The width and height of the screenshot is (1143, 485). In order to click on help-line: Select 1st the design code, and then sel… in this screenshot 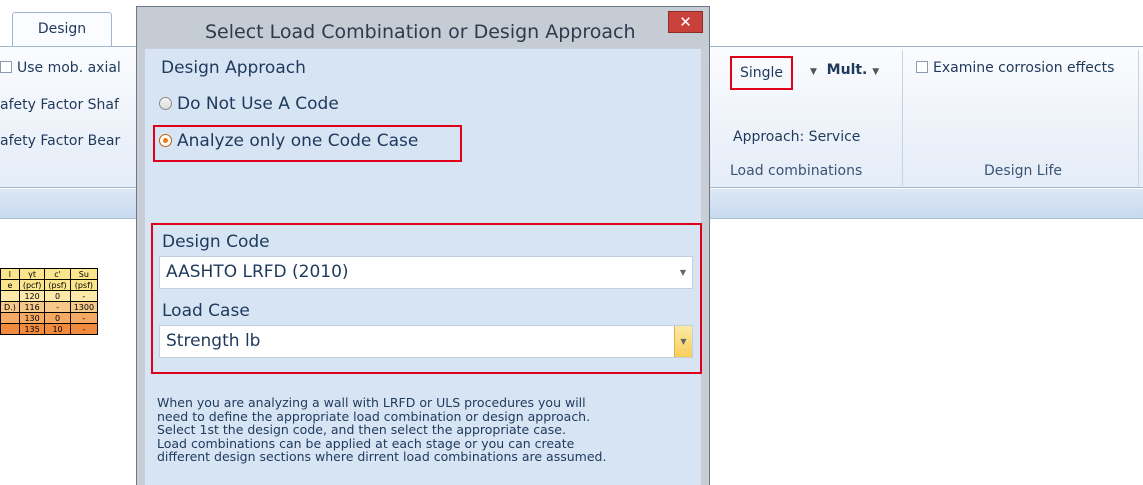, I will do `click(361, 429)`.